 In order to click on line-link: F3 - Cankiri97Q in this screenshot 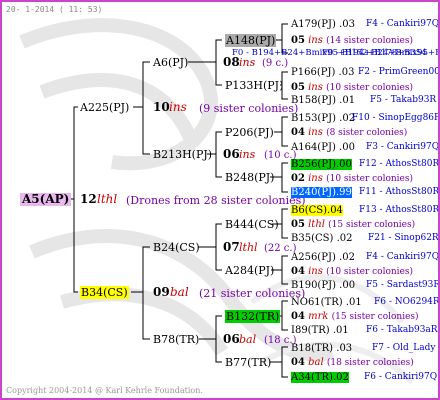, I will do `click(402, 147)`.